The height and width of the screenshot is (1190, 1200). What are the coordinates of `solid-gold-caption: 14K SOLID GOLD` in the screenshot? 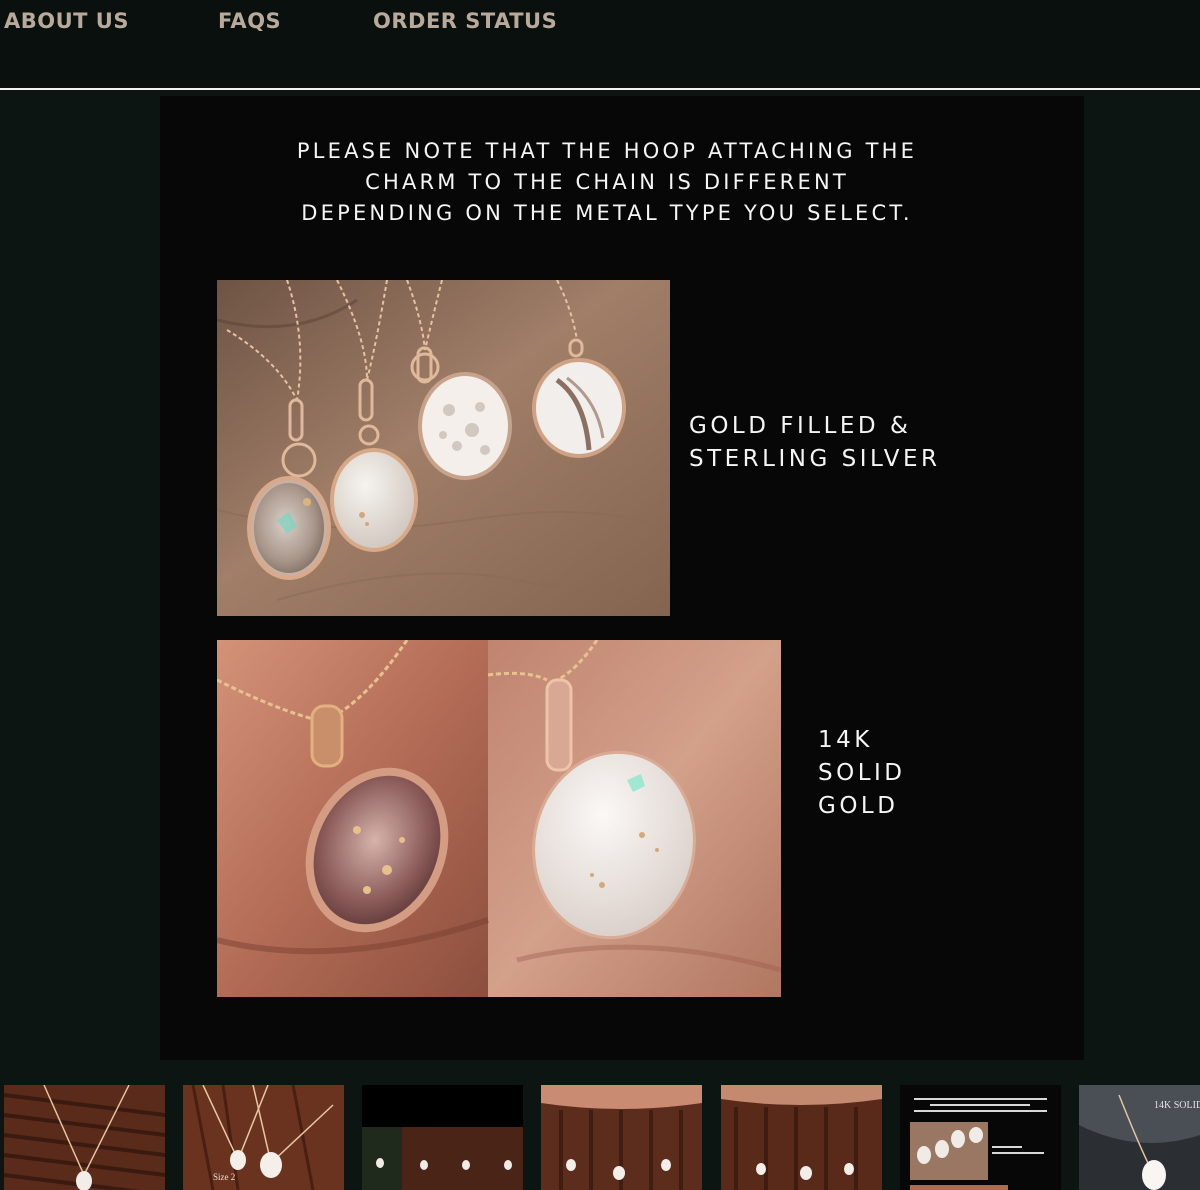 It's located at (862, 773).